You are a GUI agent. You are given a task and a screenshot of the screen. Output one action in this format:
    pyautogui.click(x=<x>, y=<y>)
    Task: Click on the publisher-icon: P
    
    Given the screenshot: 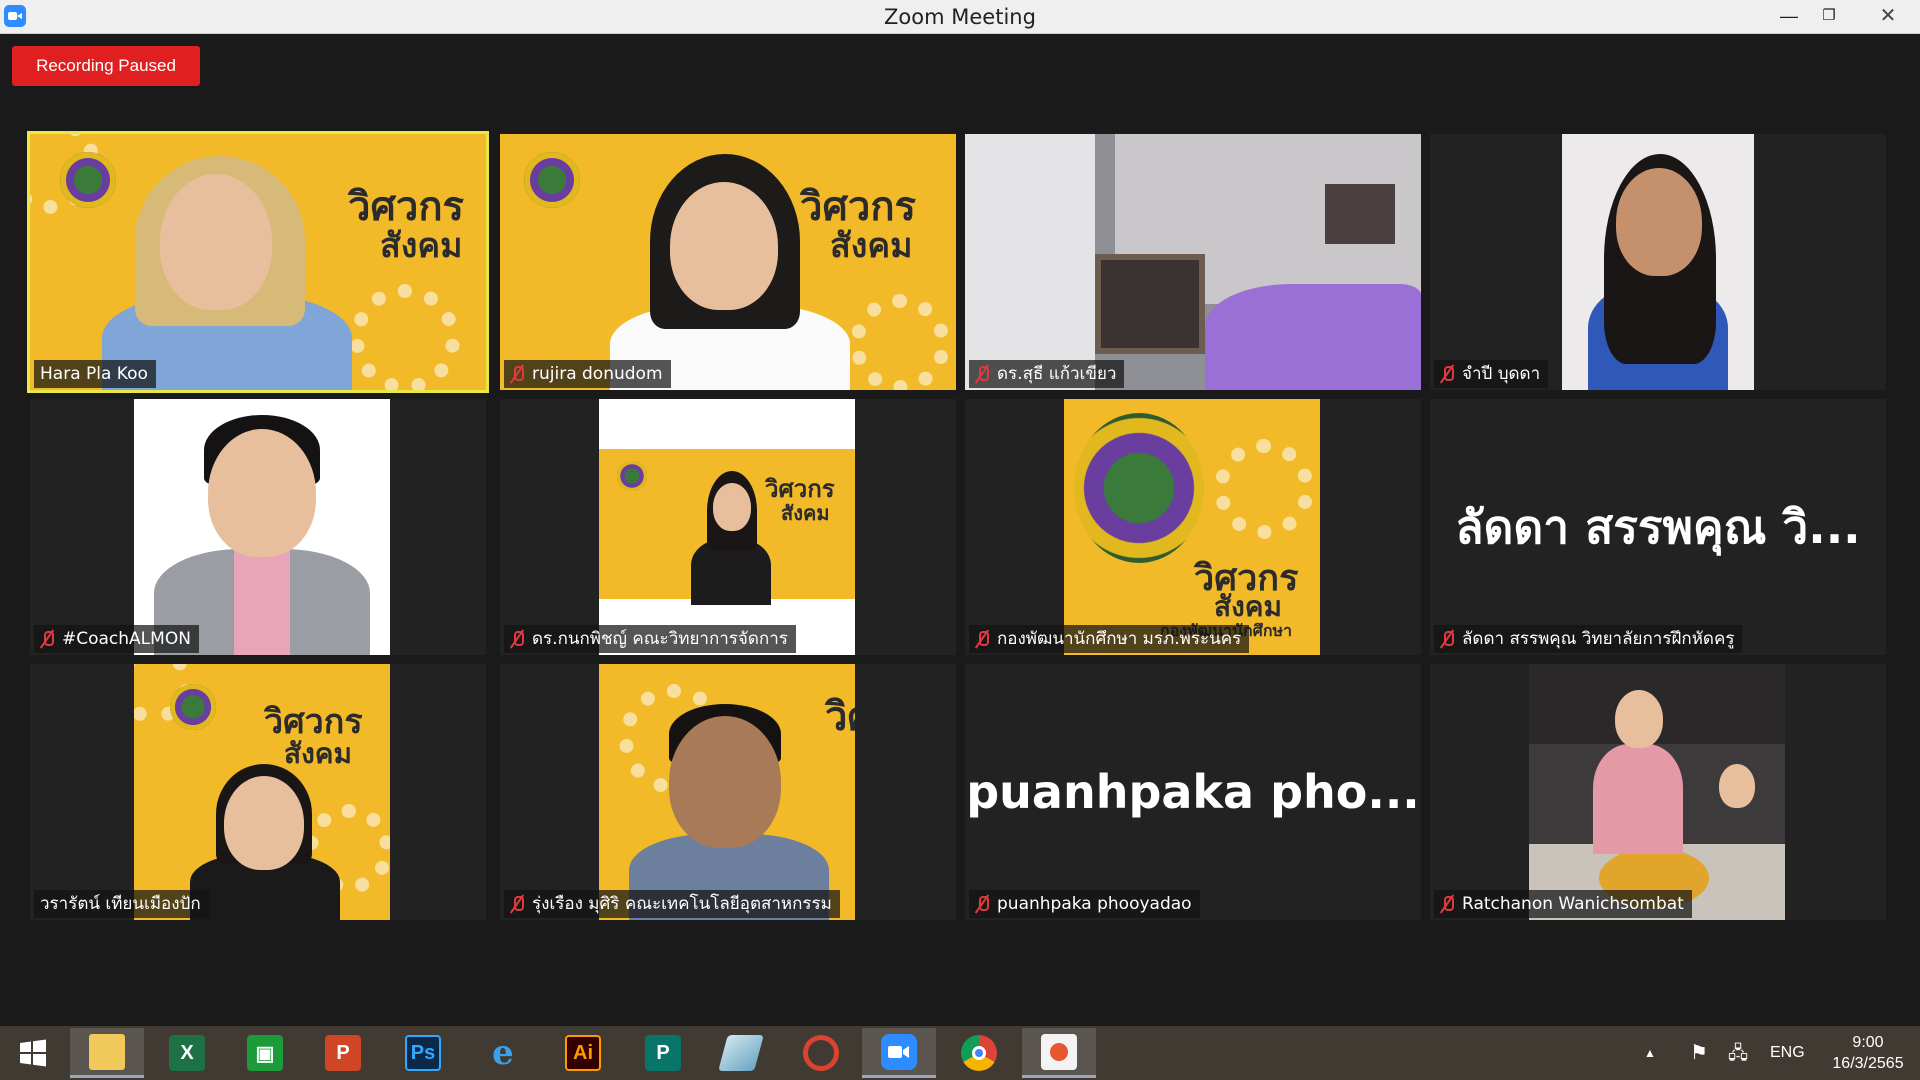 What is the action you would take?
    pyautogui.click(x=663, y=1053)
    